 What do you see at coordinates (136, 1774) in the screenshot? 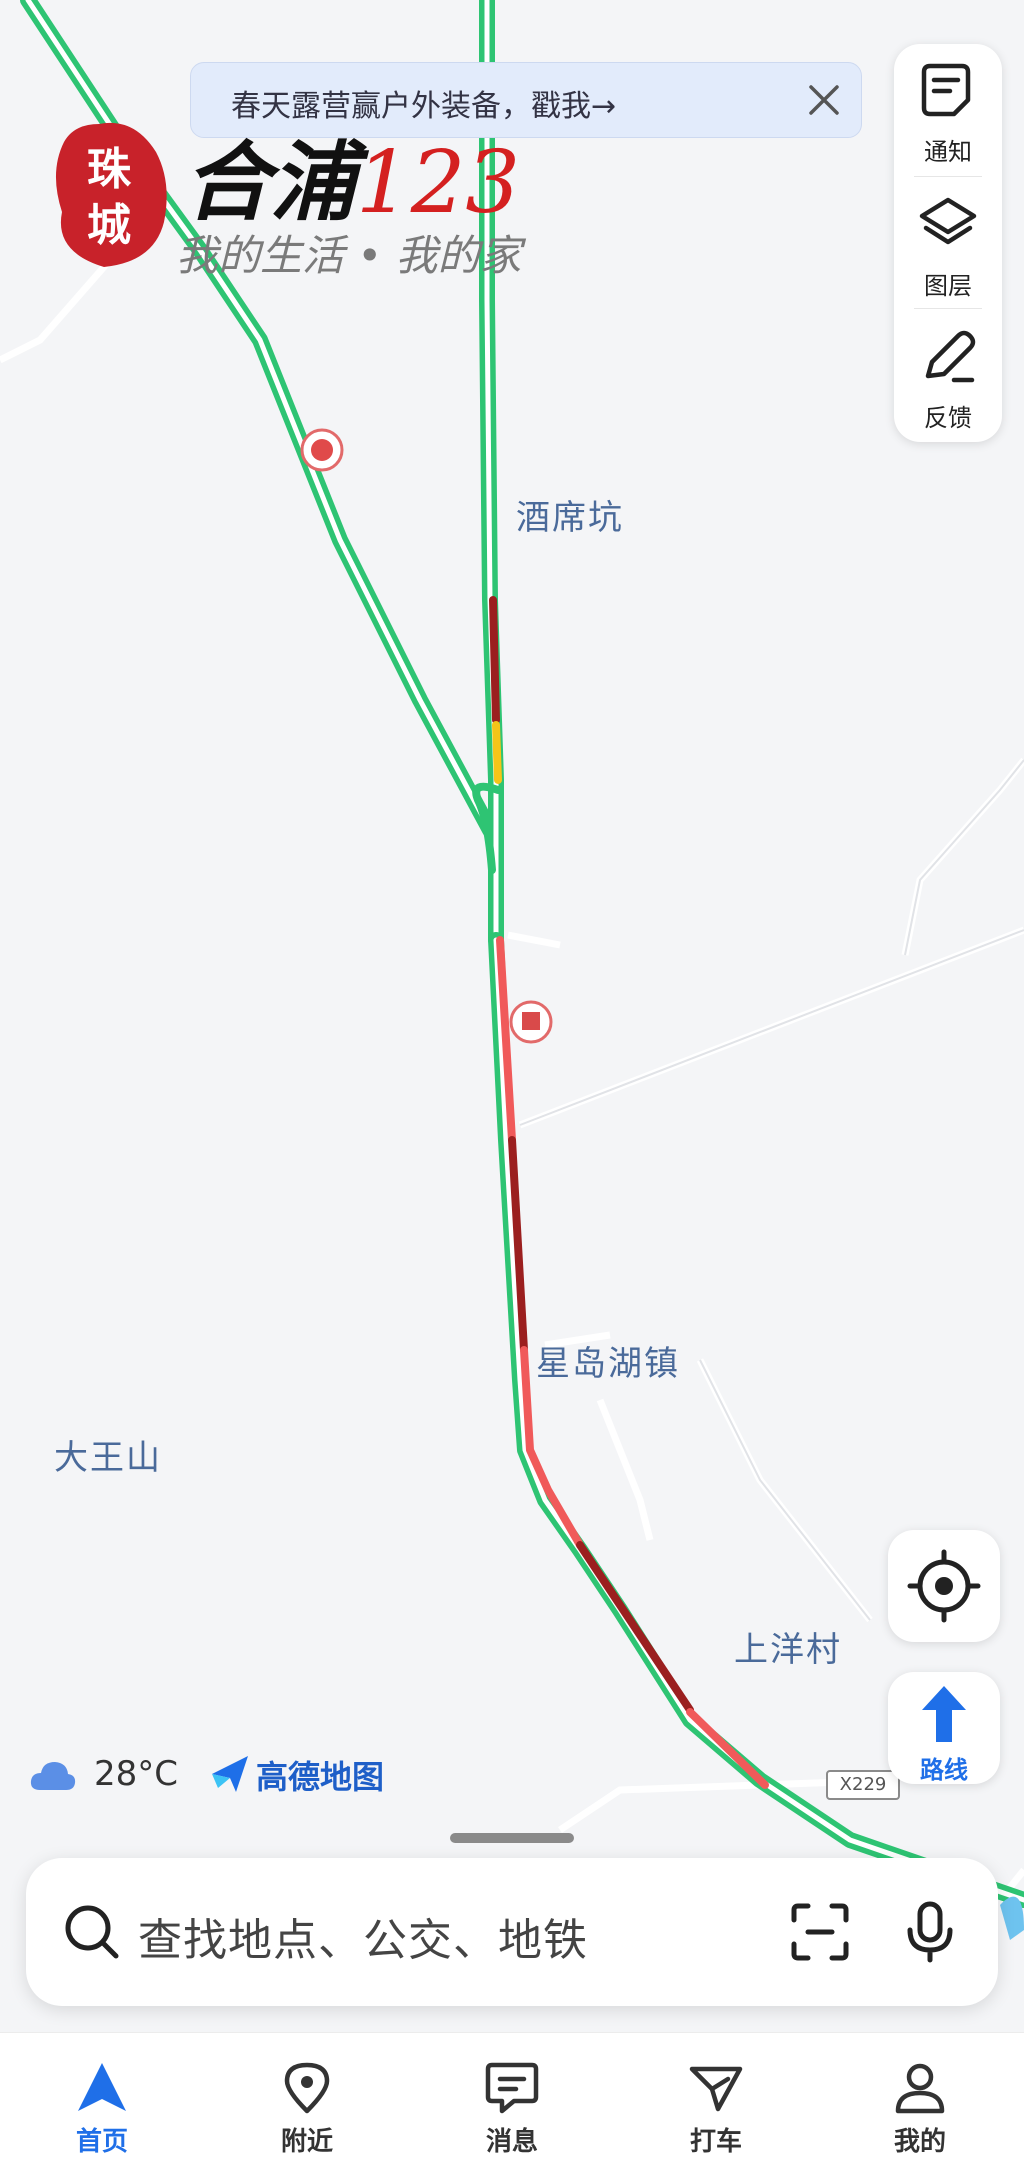
I see `temperature: 28°C` at bounding box center [136, 1774].